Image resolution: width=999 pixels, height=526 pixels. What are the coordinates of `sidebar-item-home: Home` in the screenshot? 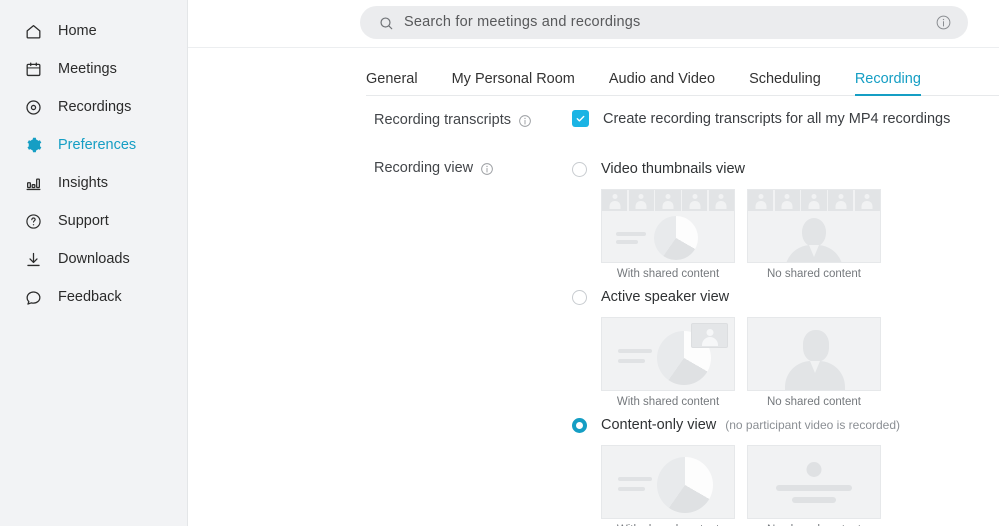 It's located at (93, 31).